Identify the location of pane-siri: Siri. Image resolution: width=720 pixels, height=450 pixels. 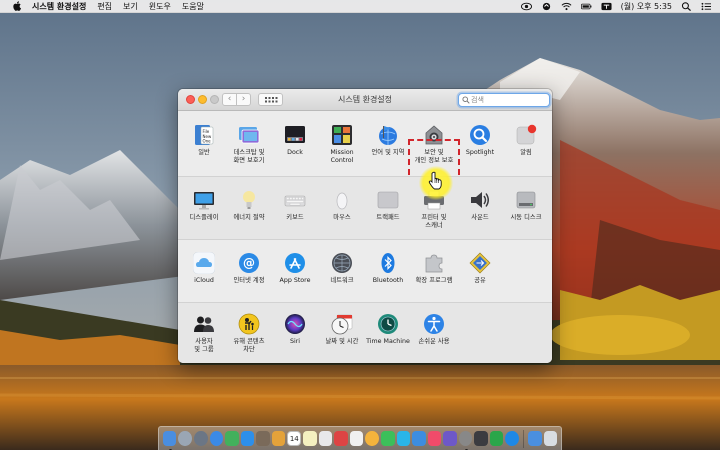
(295, 329).